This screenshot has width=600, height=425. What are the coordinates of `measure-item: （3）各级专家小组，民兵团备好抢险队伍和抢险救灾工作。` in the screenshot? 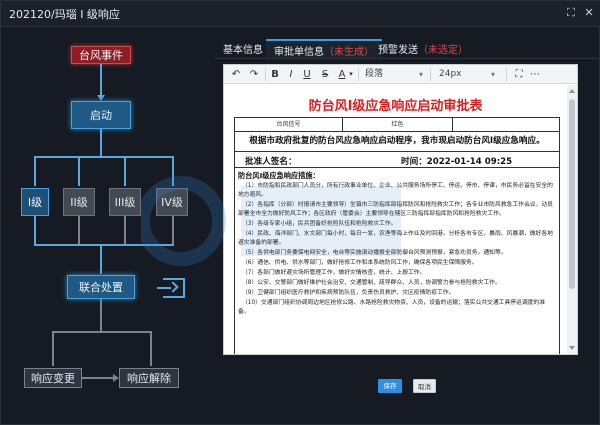 It's located at (319, 224).